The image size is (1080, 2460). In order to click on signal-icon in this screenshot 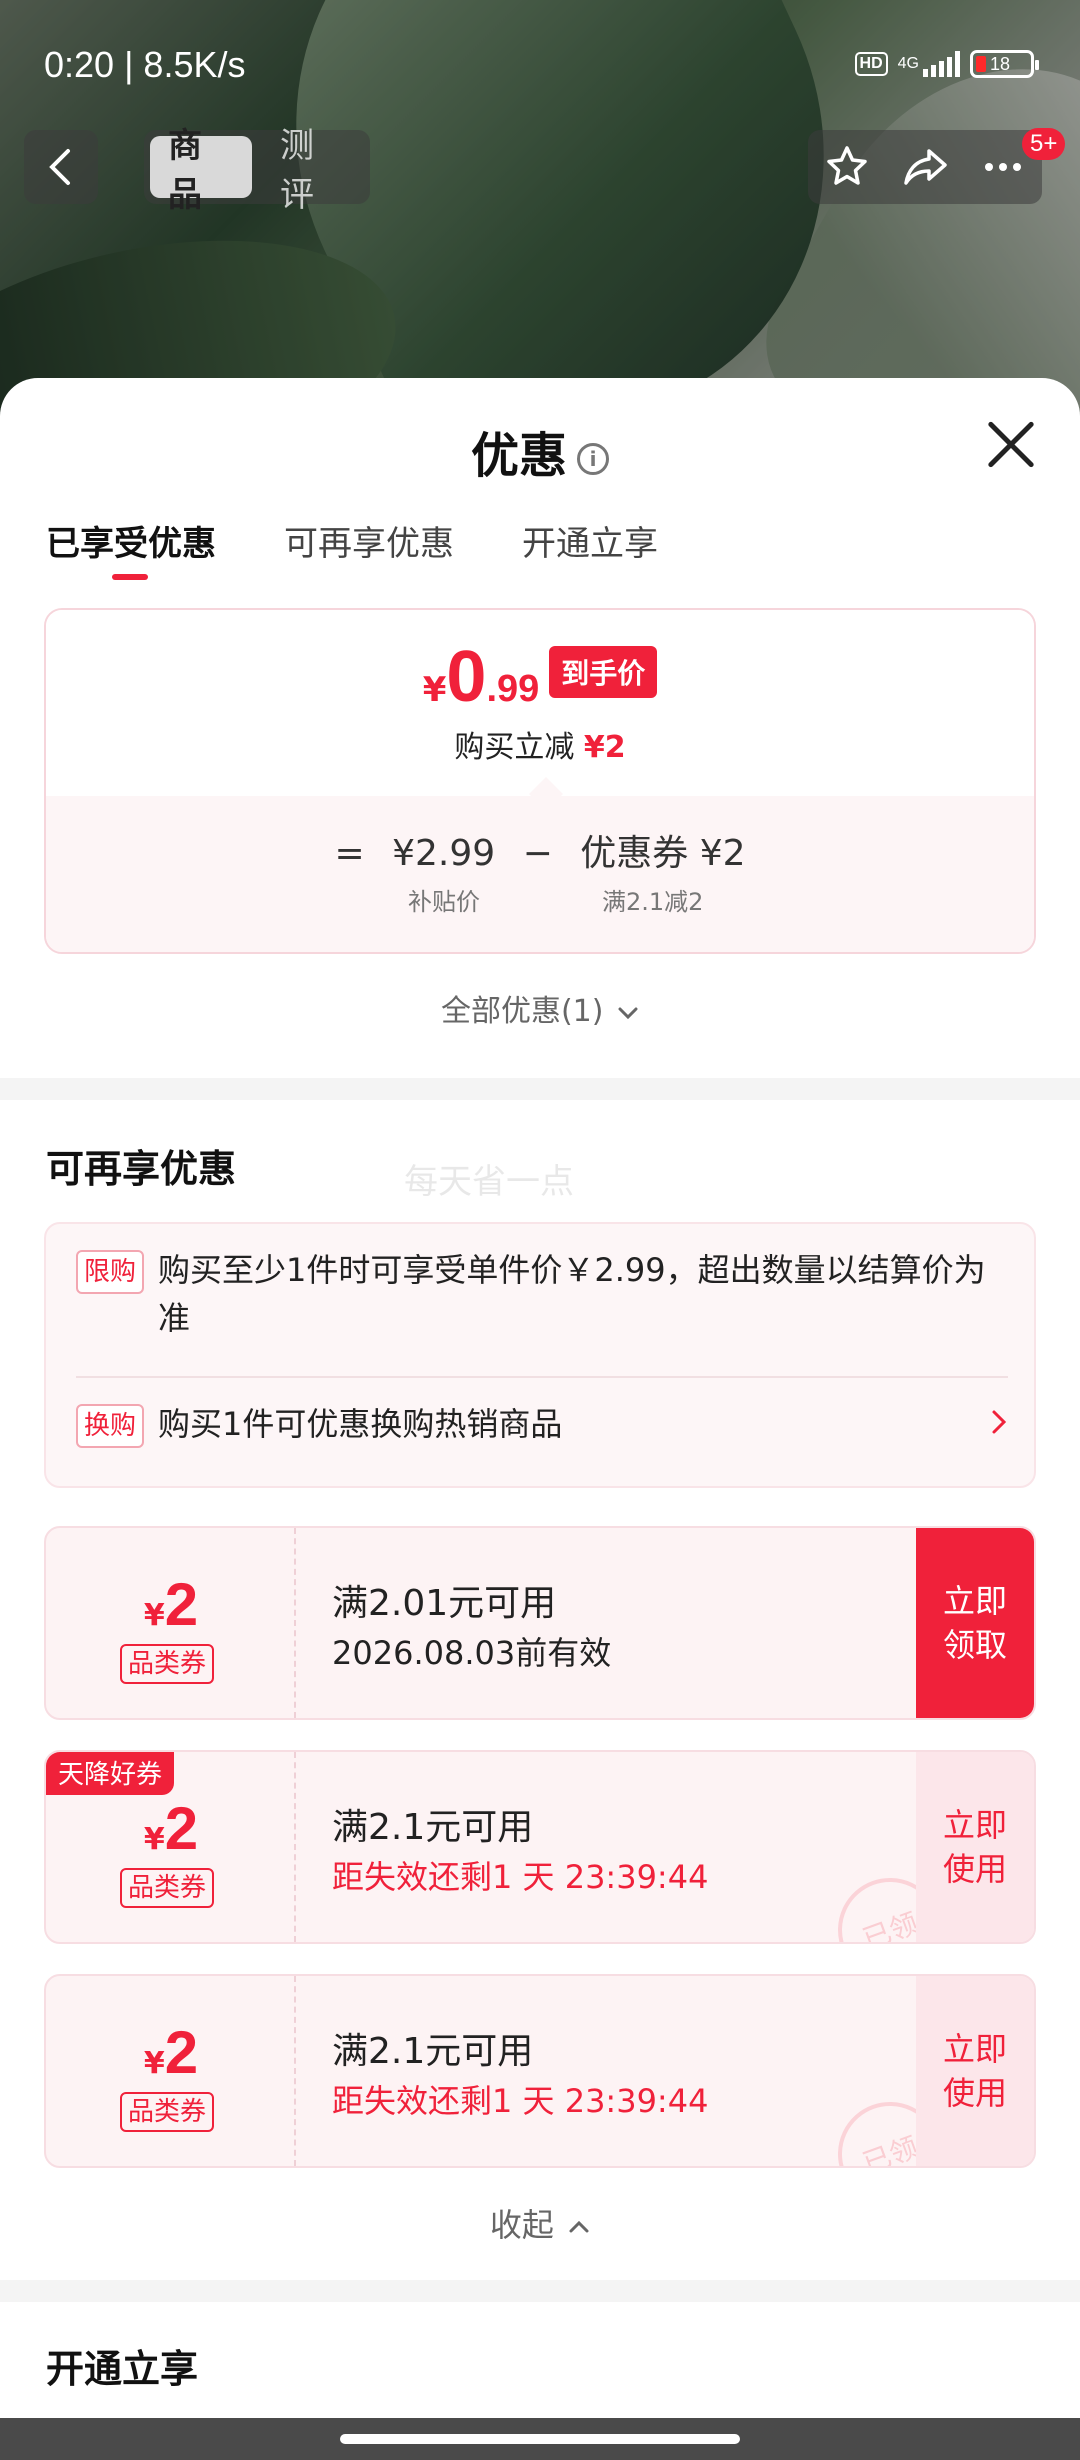, I will do `click(941, 64)`.